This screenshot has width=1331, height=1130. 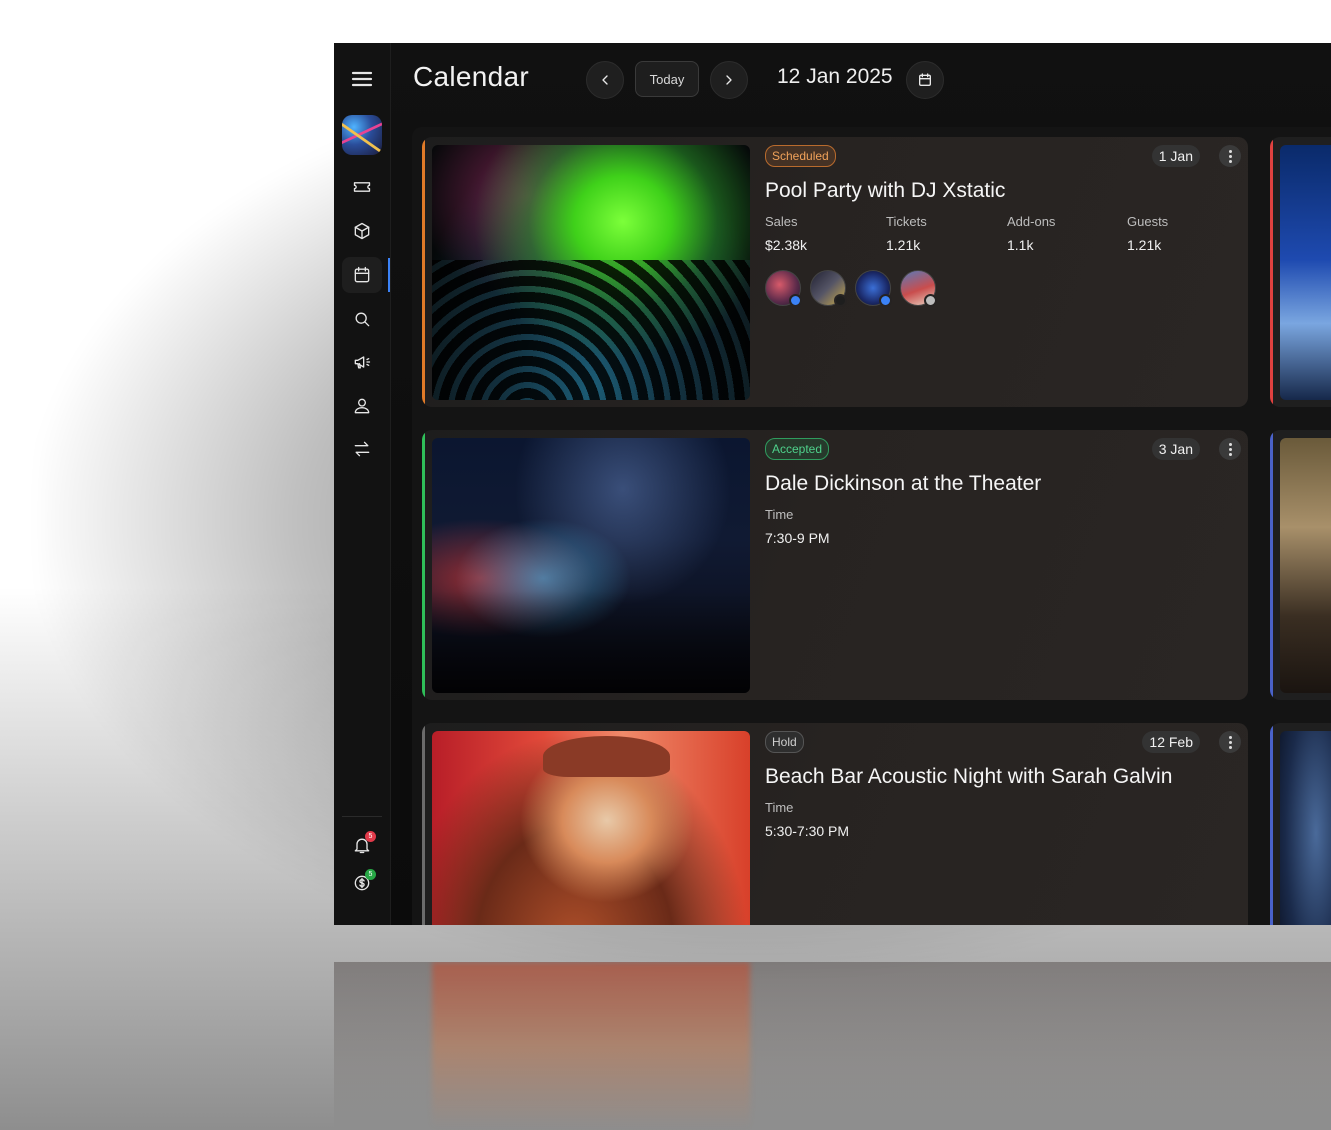 I want to click on sidebar-item-calendar, so click(x=362, y=275).